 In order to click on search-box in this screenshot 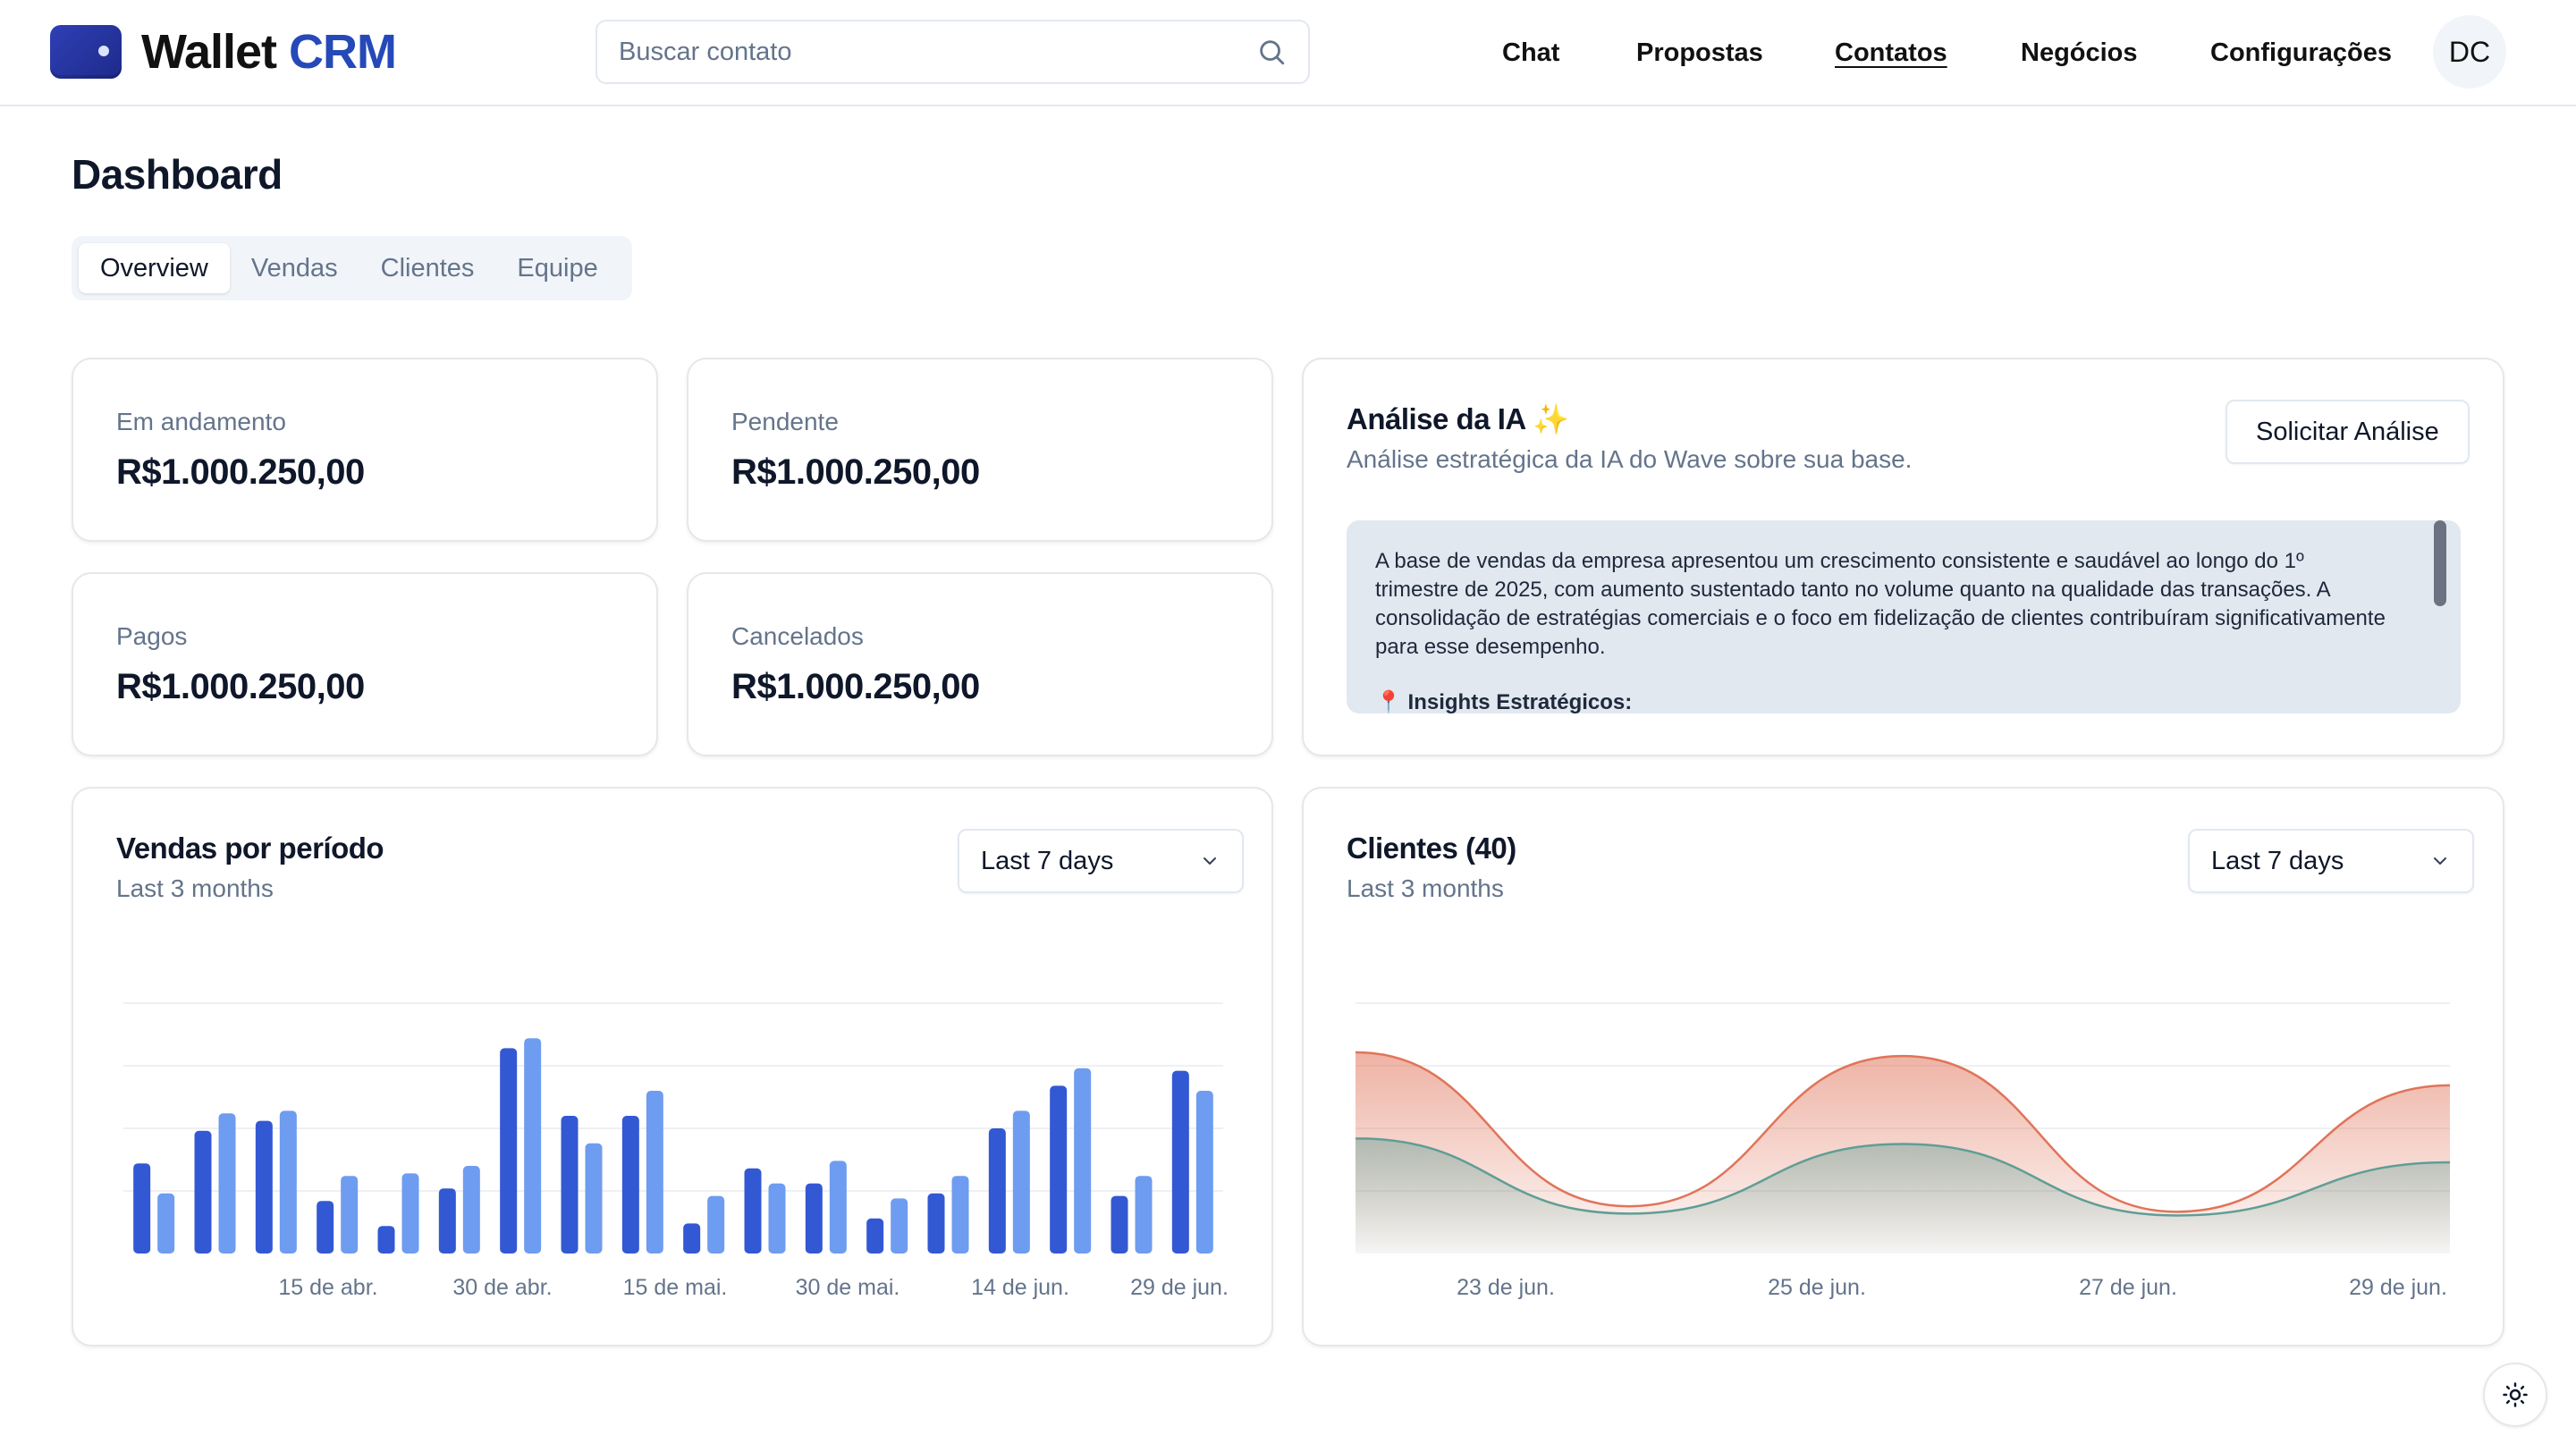, I will do `click(952, 52)`.